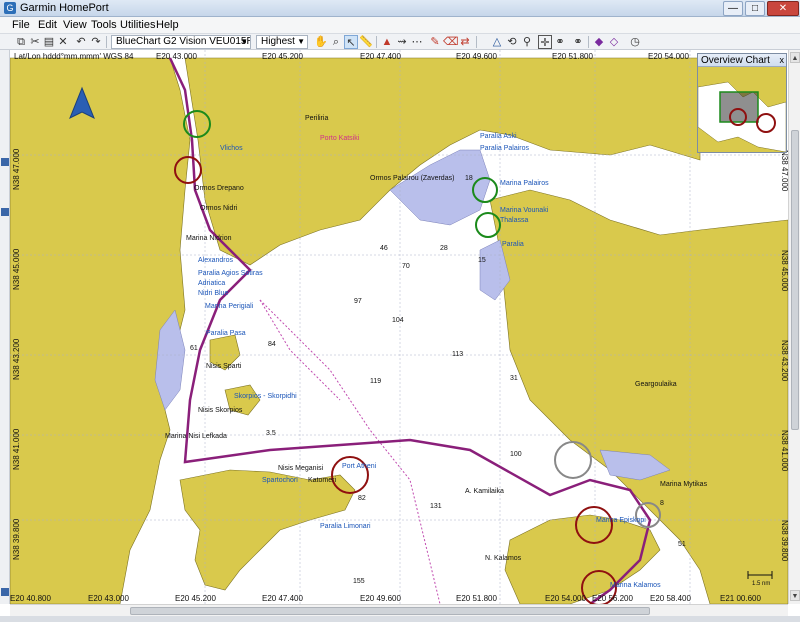  I want to click on erase-icon: ⌫, so click(451, 42).